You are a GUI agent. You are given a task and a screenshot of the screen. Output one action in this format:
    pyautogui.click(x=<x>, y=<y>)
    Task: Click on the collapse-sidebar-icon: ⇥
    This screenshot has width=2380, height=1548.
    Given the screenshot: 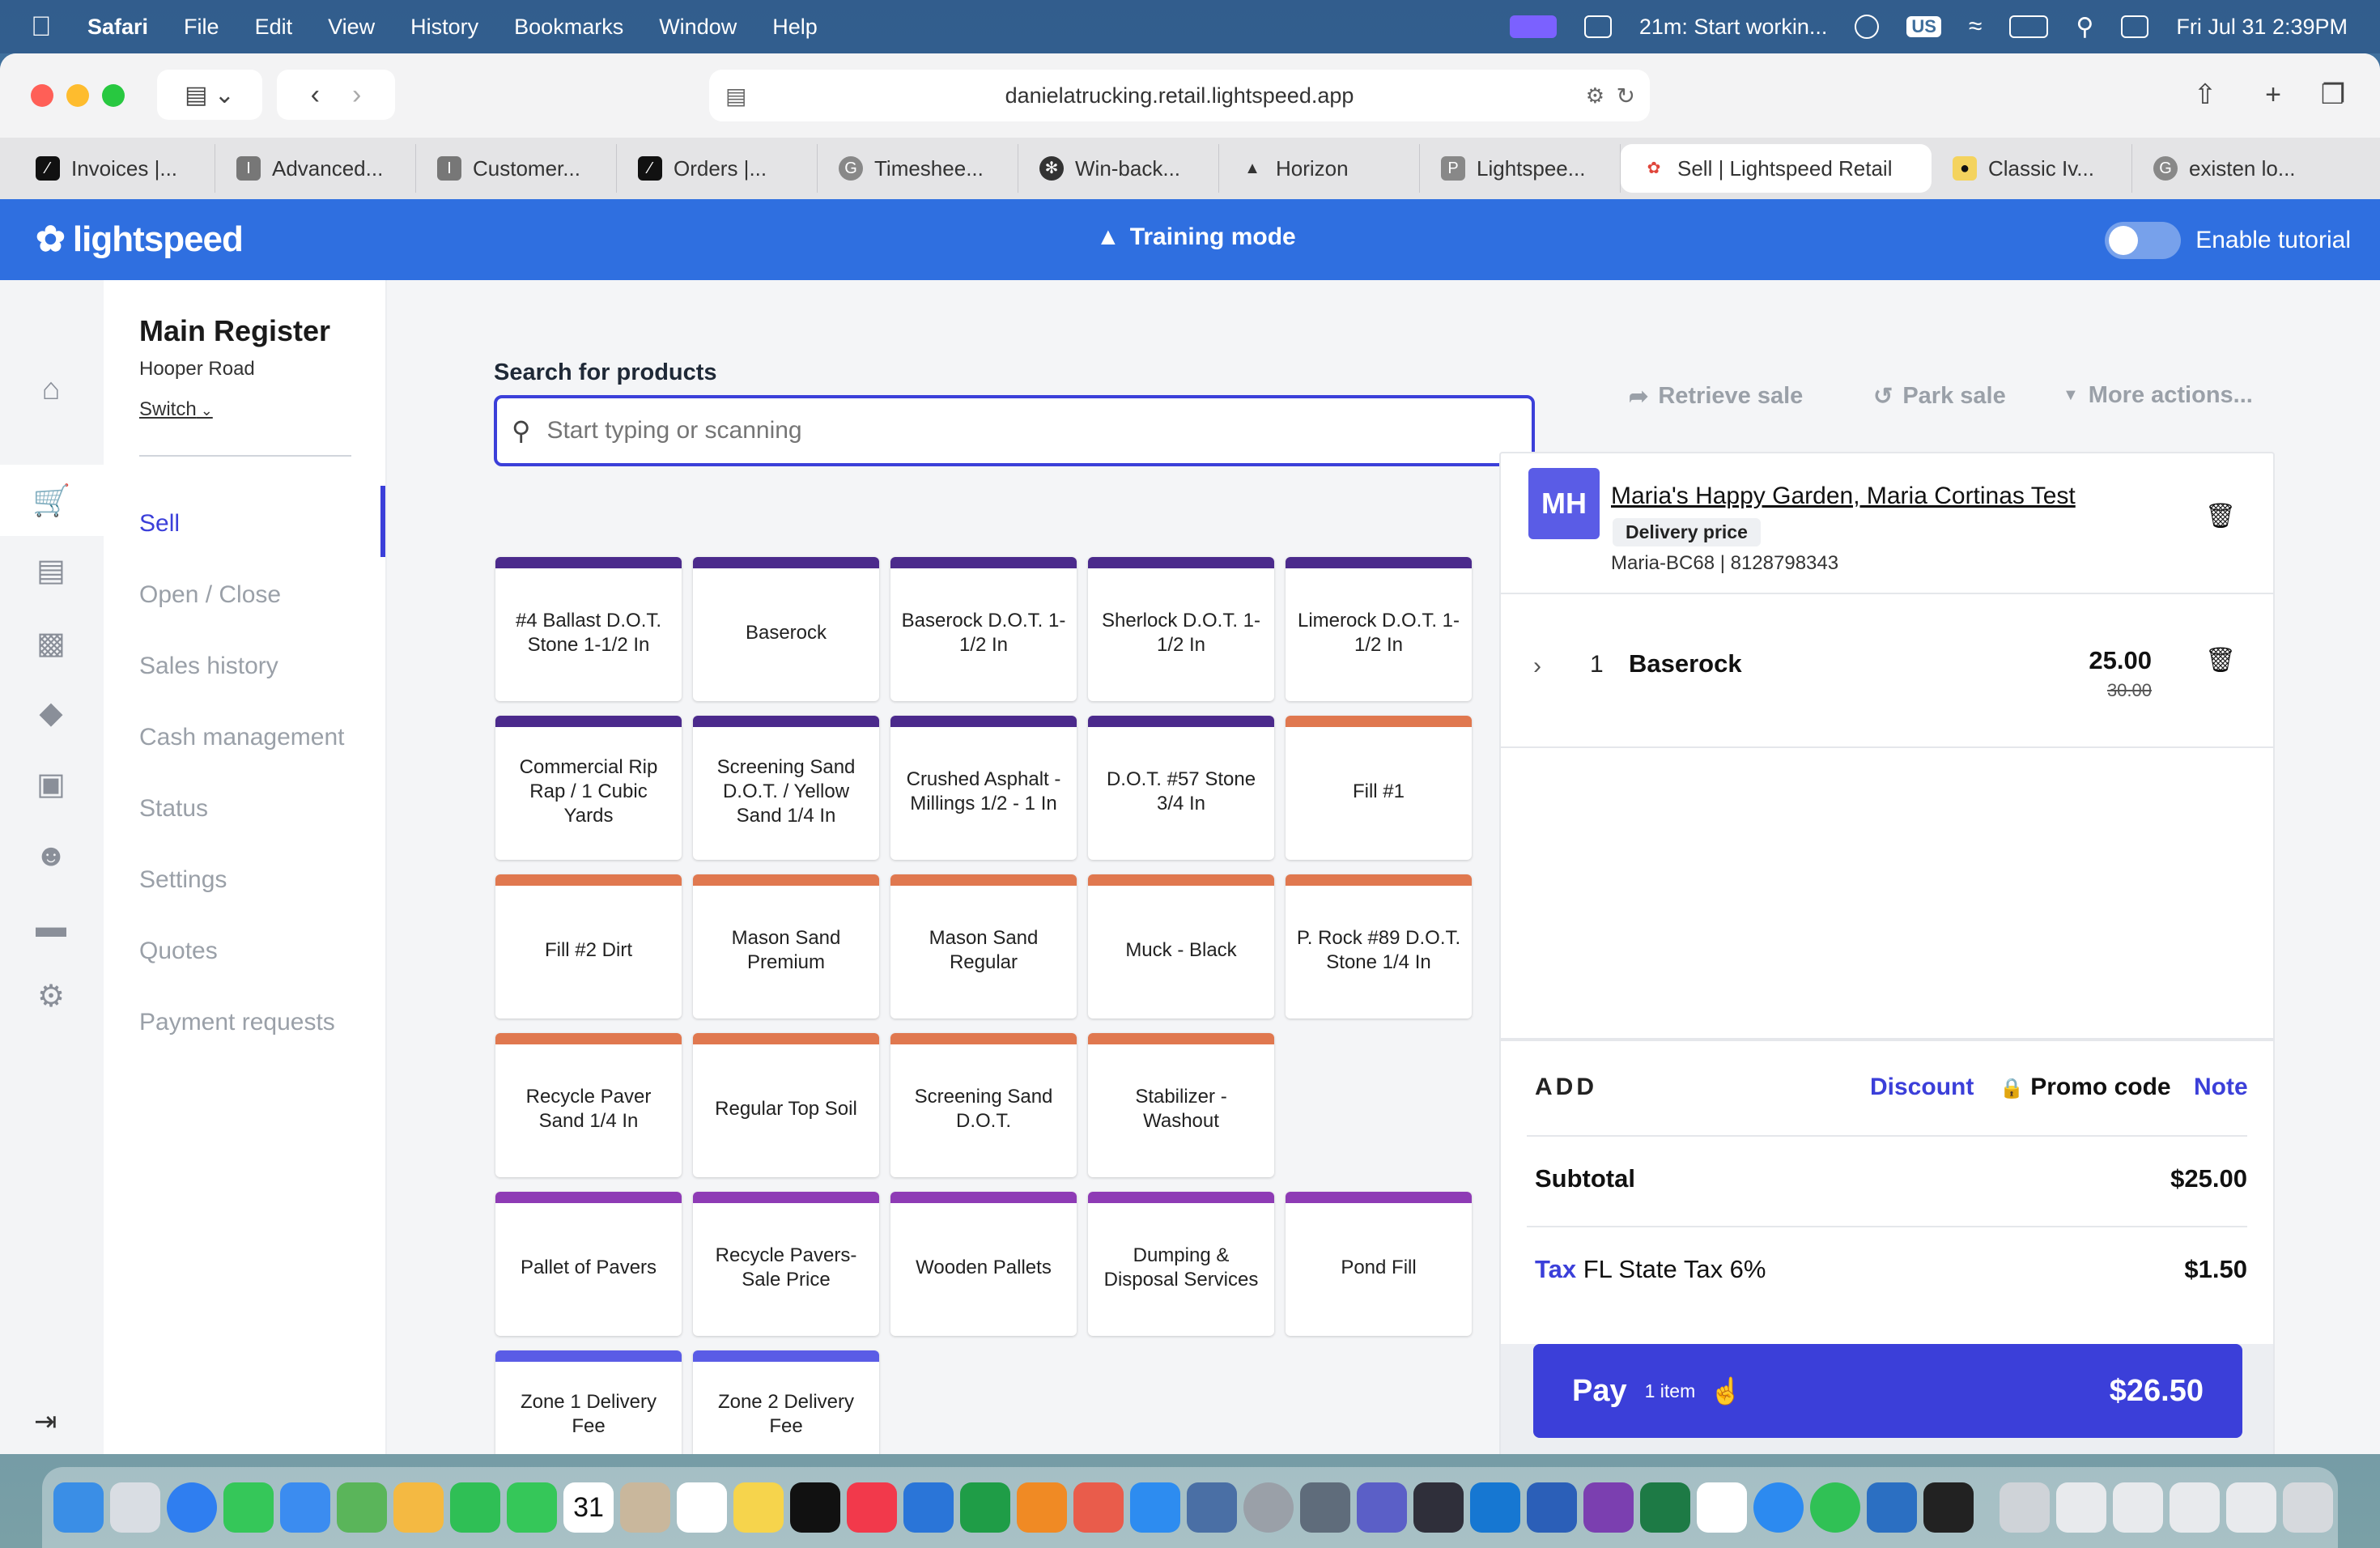 What is the action you would take?
    pyautogui.click(x=46, y=1422)
    